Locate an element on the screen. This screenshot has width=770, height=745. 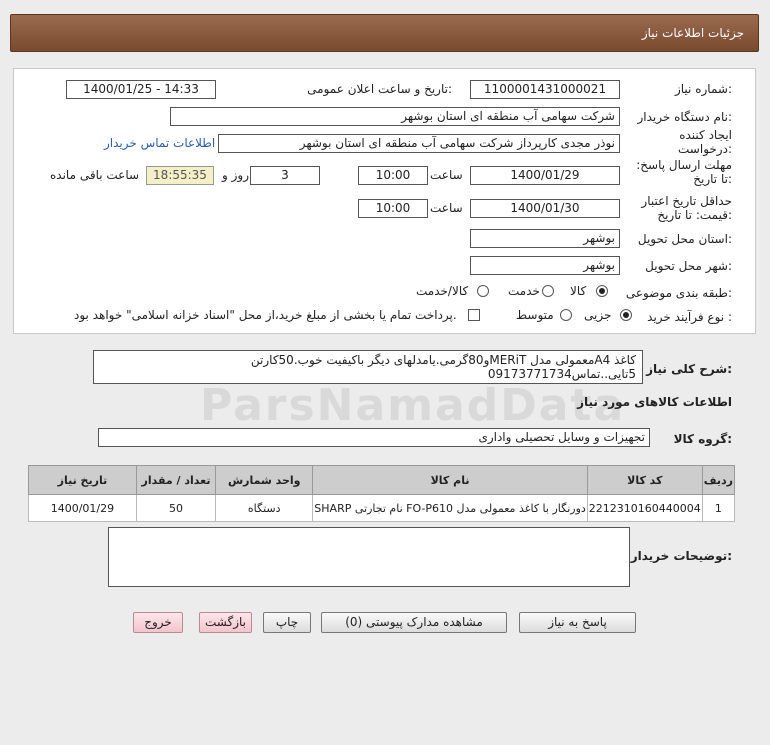
validity-date-field: 1400/01/30 is located at coordinates (545, 208).